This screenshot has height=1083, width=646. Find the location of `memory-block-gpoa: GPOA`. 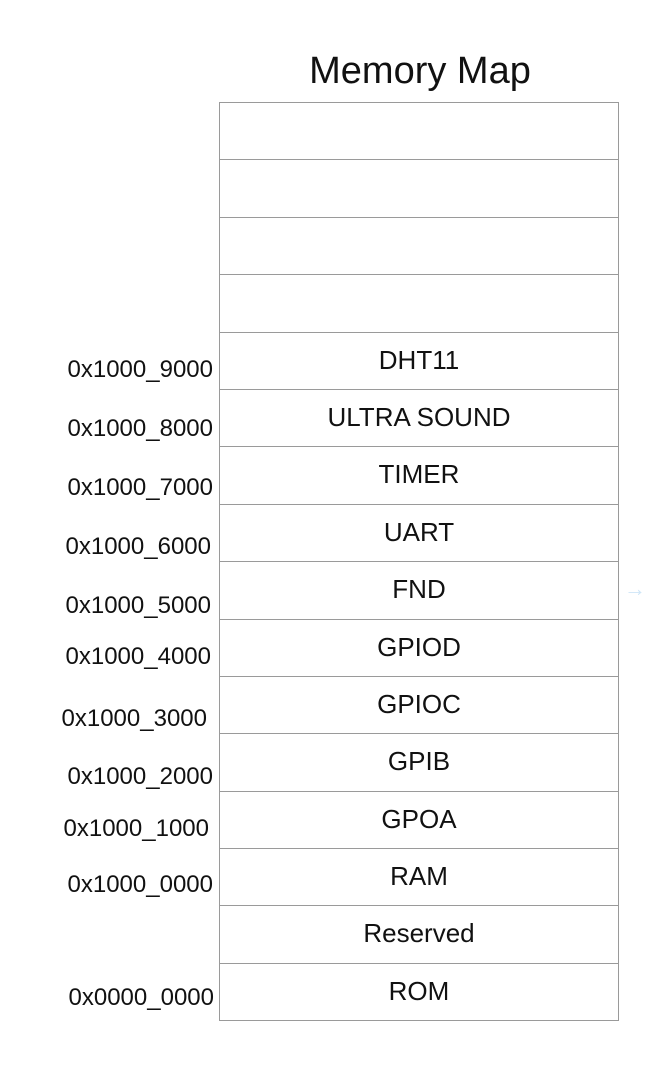

memory-block-gpoa: GPOA is located at coordinates (419, 821).